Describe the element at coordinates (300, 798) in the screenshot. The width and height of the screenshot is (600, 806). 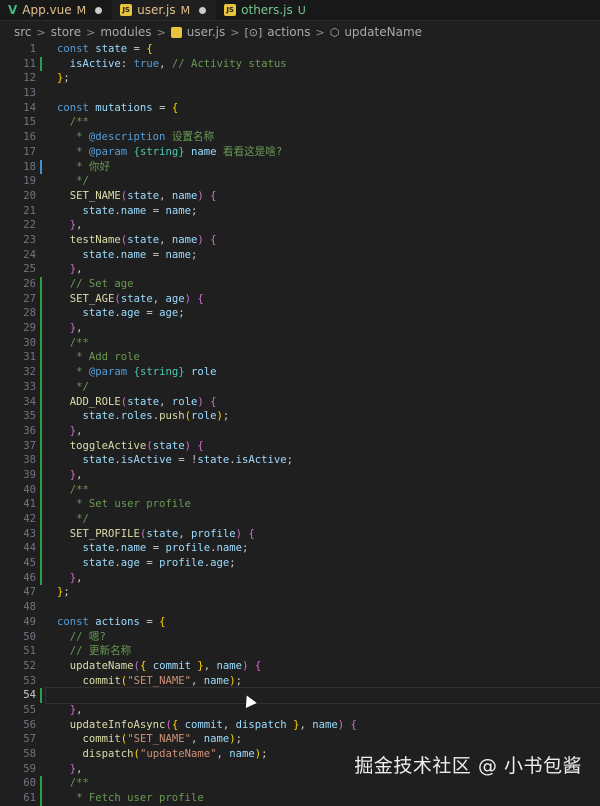
I see `code-line: 61 * Fetch user profile` at that location.